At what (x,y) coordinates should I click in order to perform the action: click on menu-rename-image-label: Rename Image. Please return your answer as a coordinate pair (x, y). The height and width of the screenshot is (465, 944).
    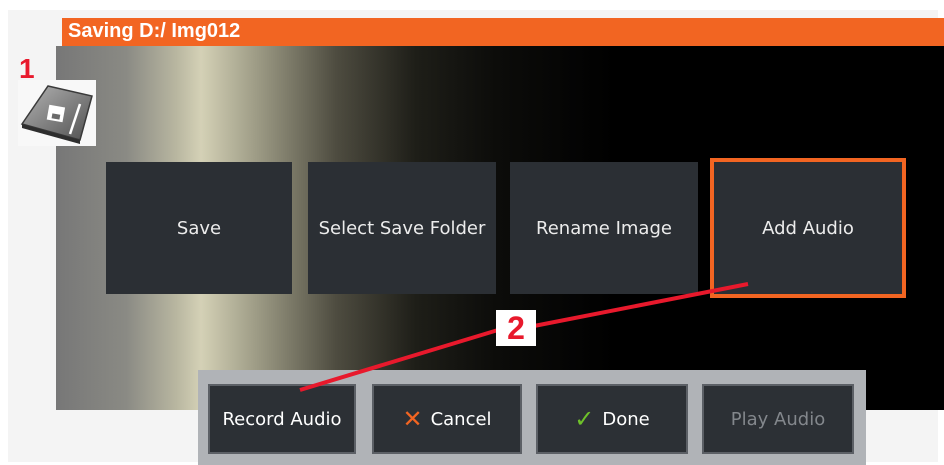
    Looking at the image, I should click on (604, 228).